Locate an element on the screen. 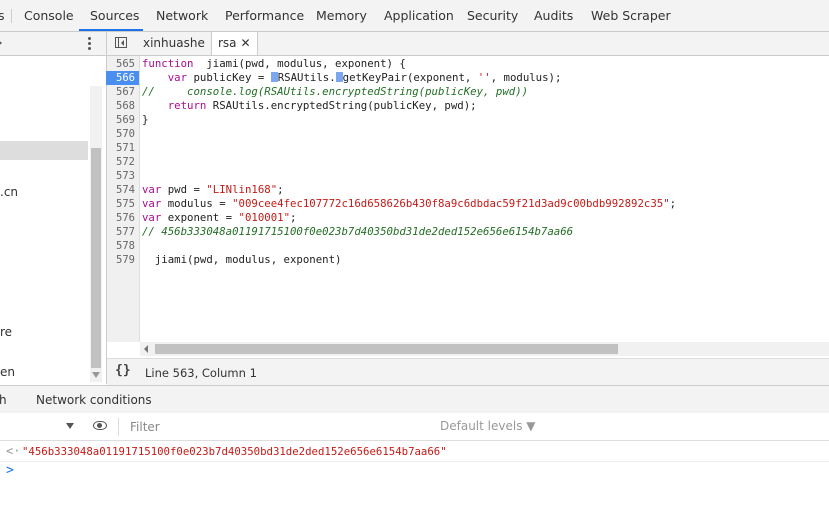  tab-separator is located at coordinates (11, 16).